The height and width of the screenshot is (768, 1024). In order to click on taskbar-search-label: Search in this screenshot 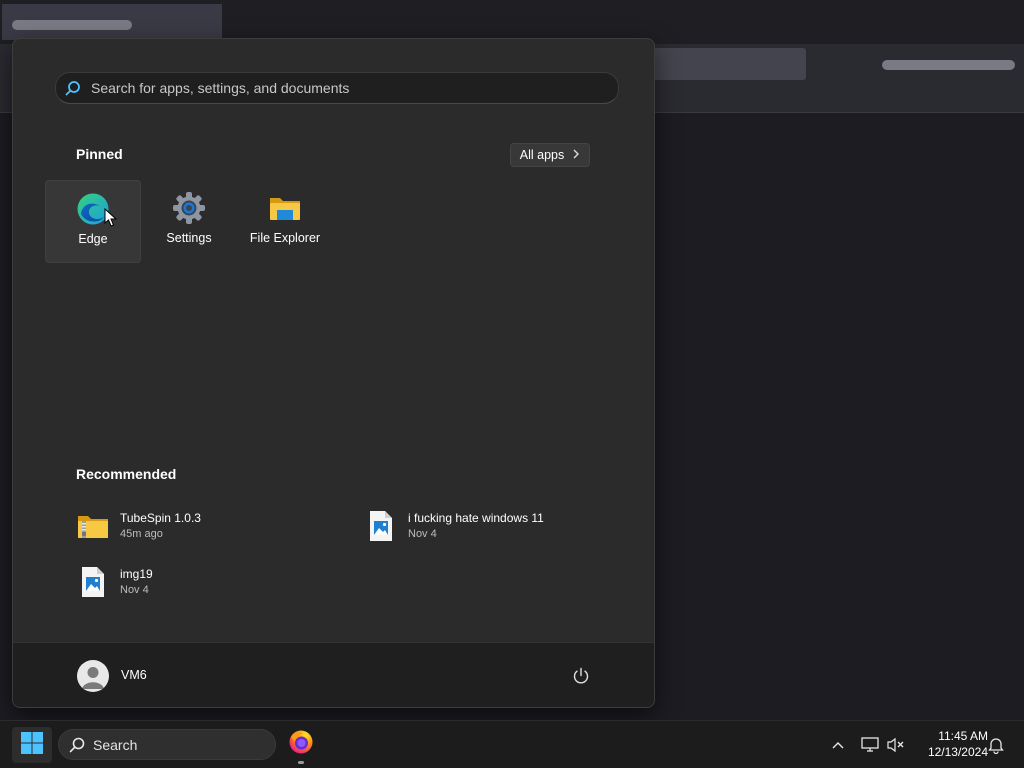, I will do `click(115, 744)`.